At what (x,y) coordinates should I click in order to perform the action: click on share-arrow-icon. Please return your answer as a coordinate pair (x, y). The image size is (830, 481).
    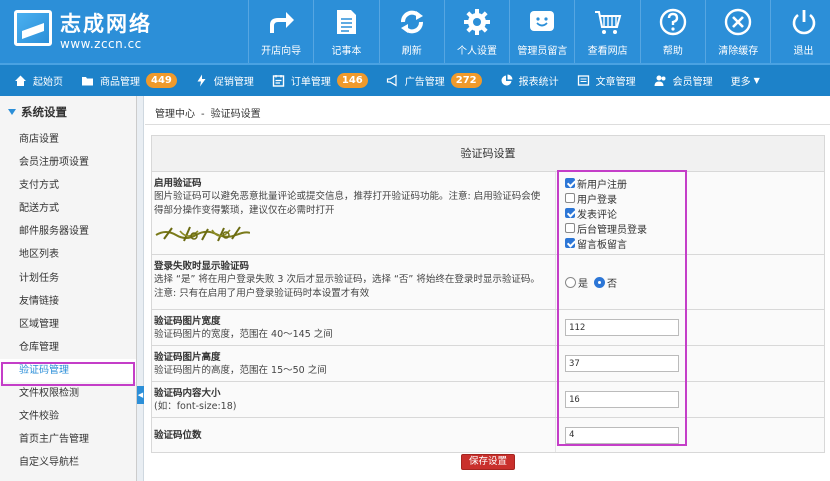
    Looking at the image, I should click on (282, 22).